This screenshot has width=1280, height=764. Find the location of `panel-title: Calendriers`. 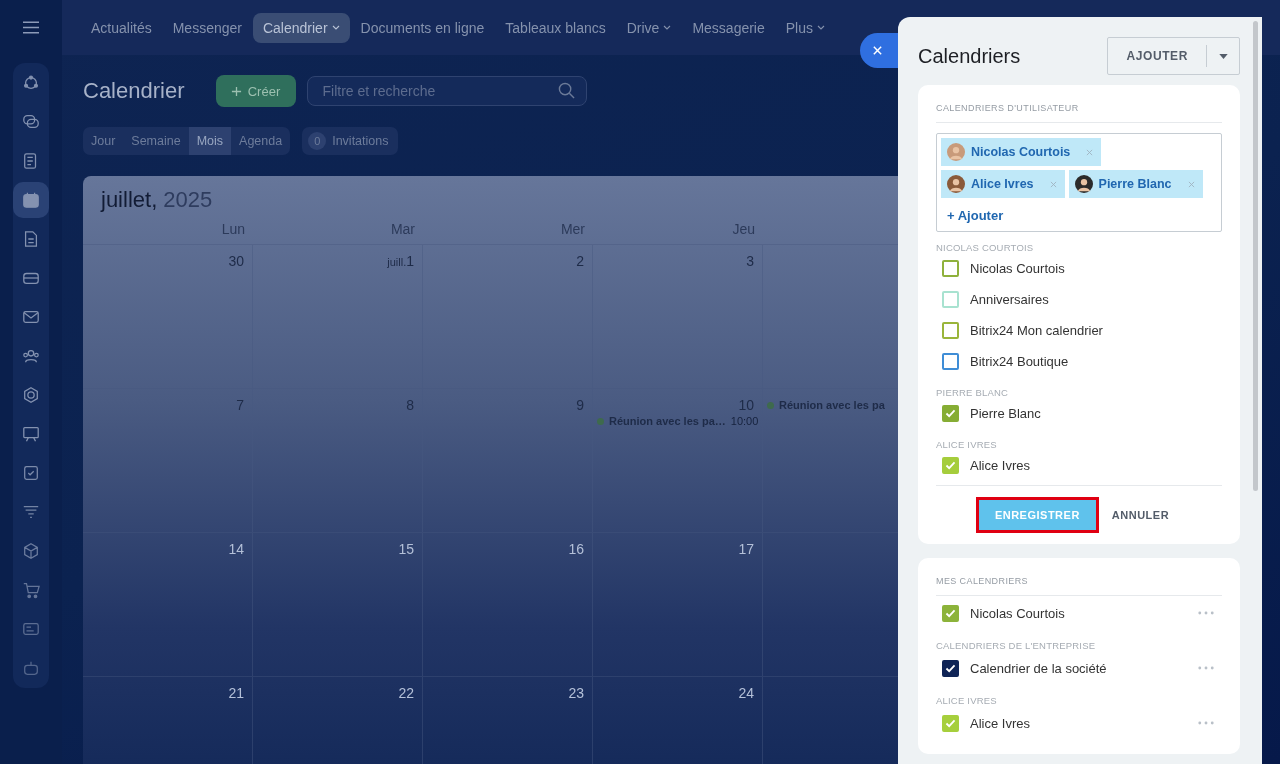

panel-title: Calendriers is located at coordinates (969, 56).